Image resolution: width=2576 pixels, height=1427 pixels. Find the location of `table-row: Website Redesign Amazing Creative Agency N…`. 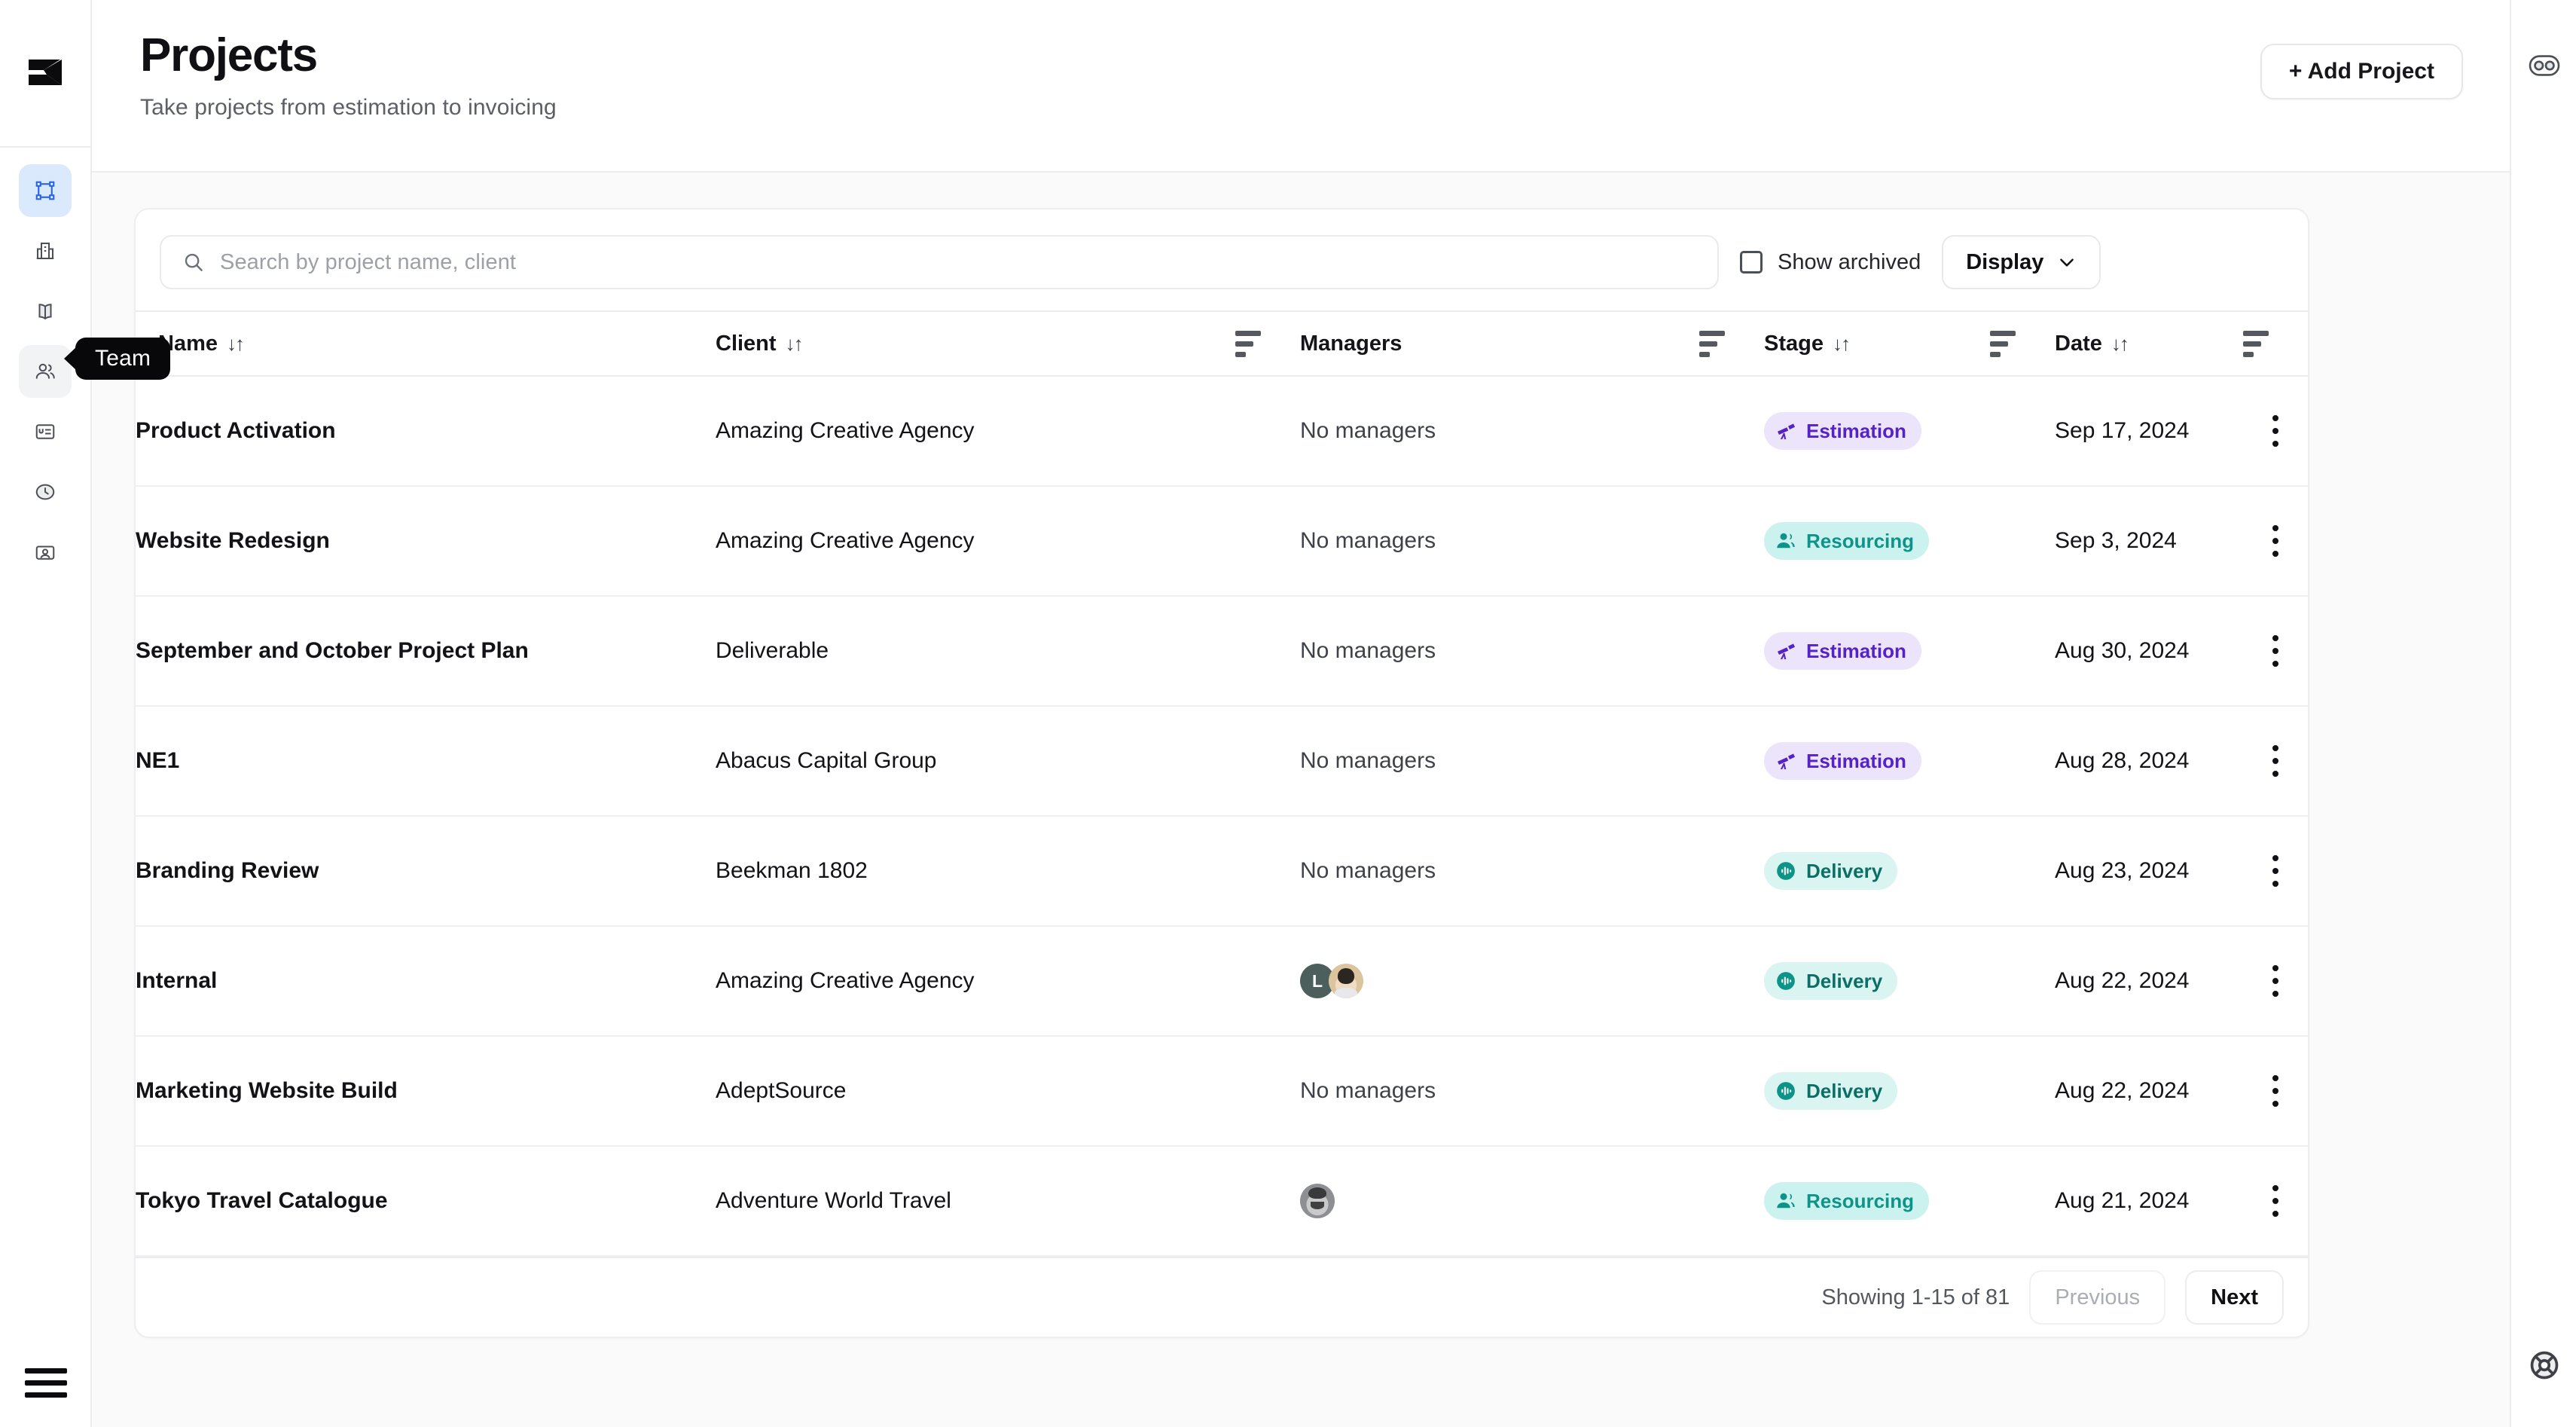

table-row: Website Redesign Amazing Creative Agency N… is located at coordinates (1222, 541).